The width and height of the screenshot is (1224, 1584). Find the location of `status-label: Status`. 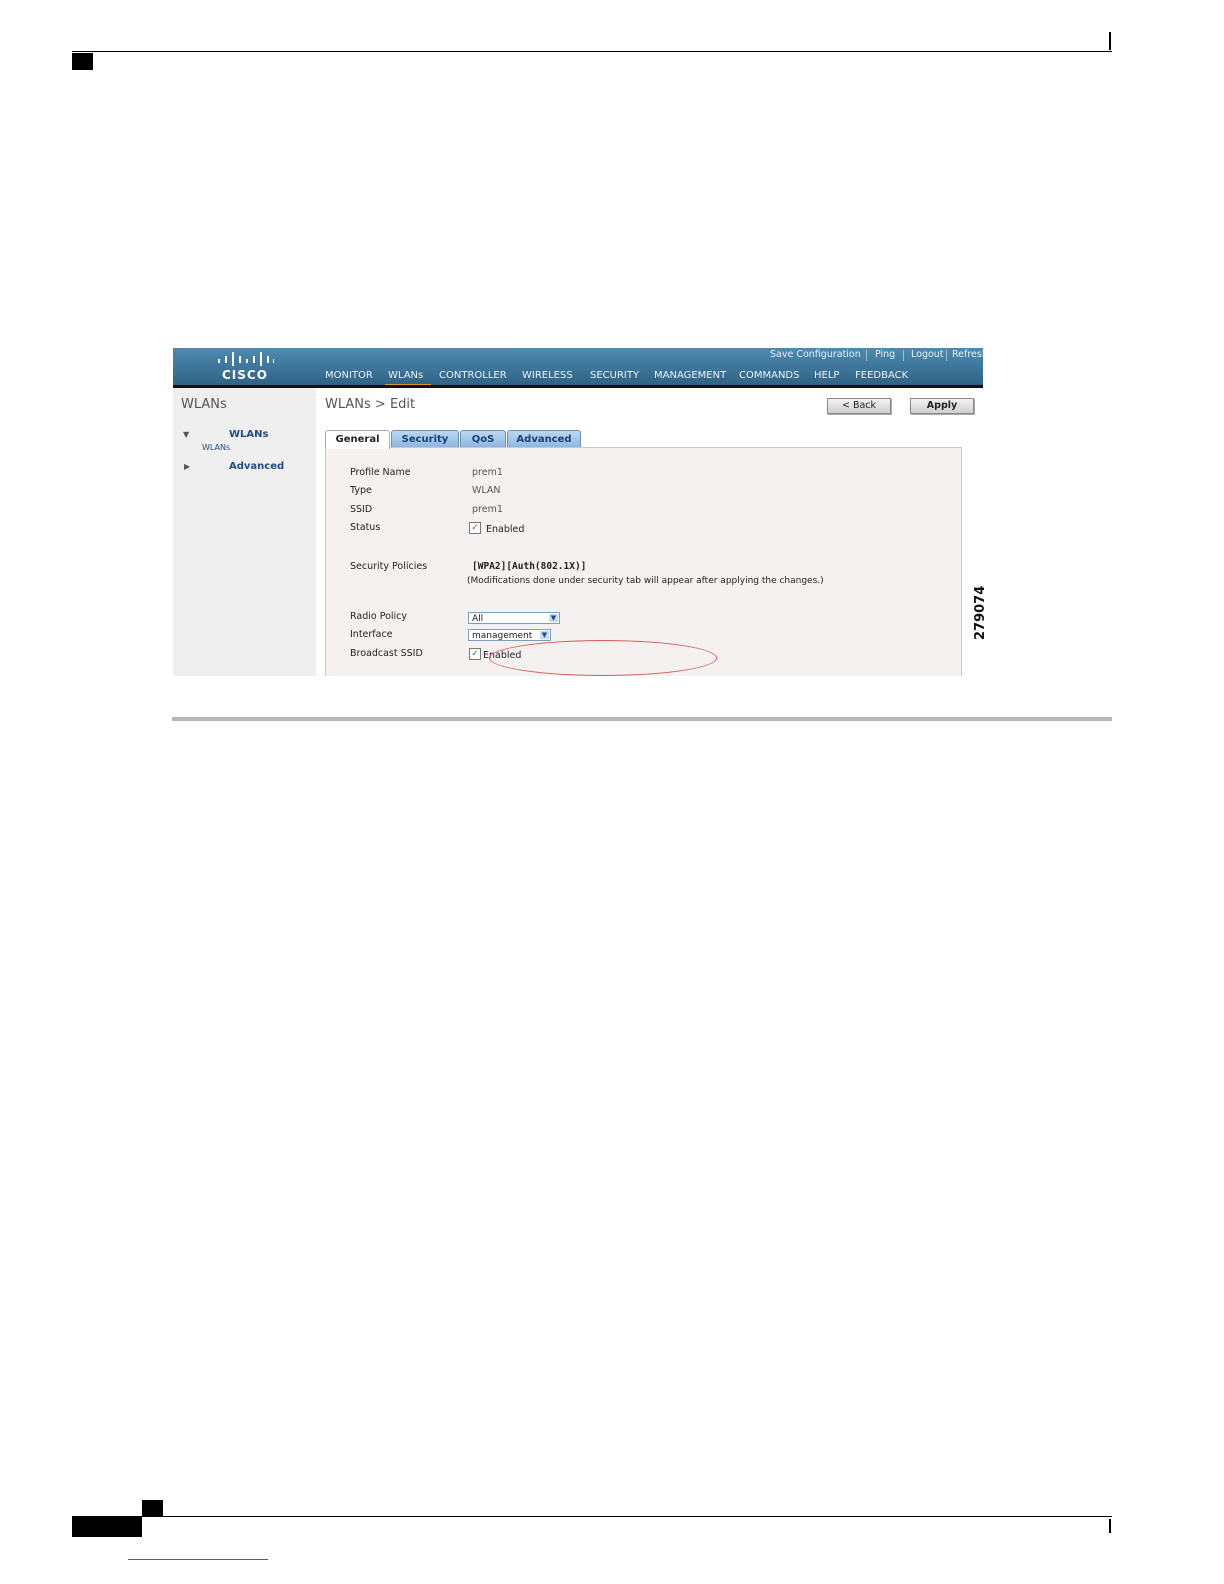

status-label: Status is located at coordinates (365, 527).